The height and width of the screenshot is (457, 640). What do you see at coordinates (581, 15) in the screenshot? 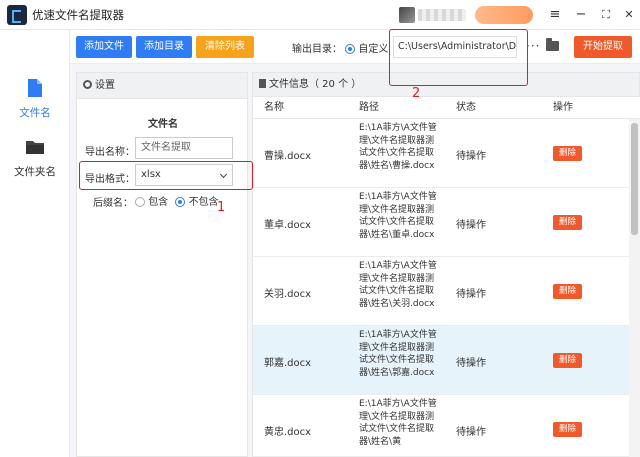
I see `minimize-icon: −` at bounding box center [581, 15].